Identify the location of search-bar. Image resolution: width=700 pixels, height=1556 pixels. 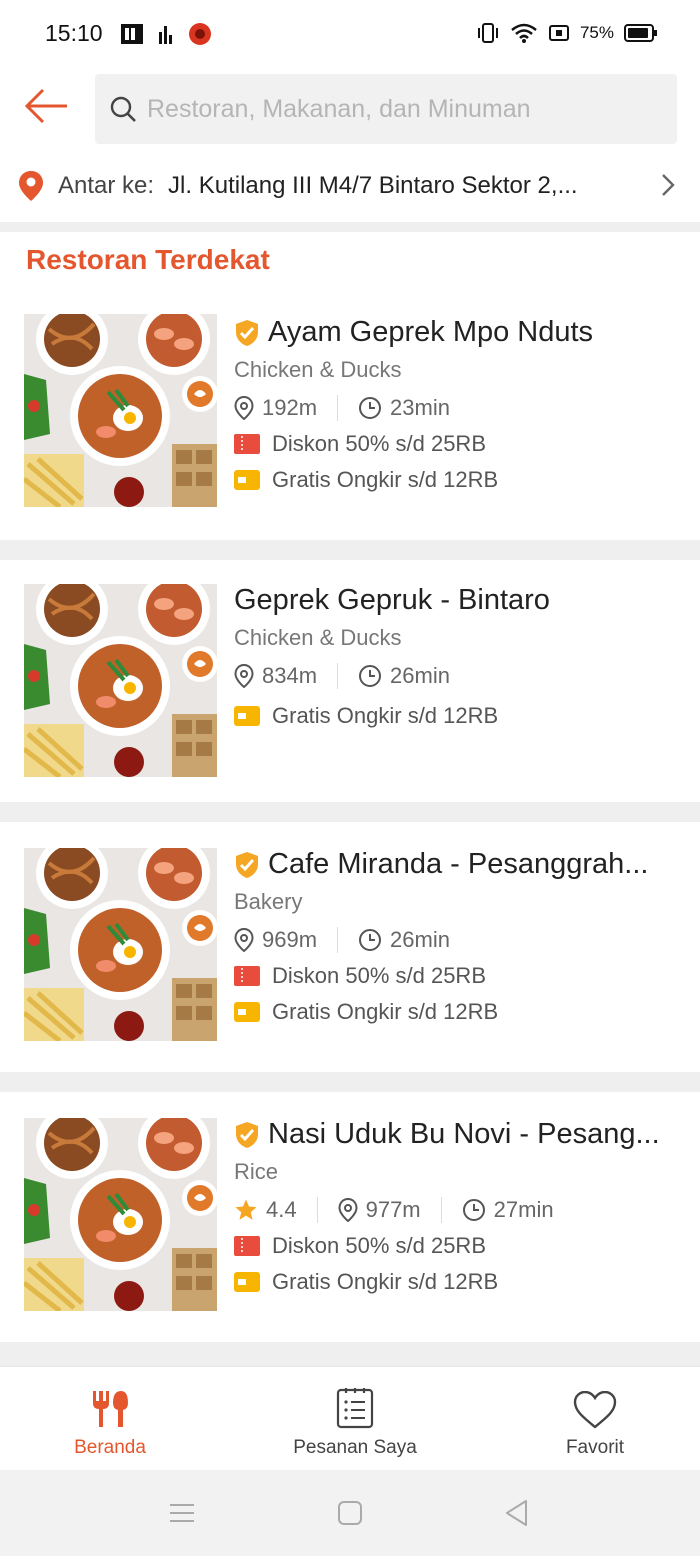
(386, 109).